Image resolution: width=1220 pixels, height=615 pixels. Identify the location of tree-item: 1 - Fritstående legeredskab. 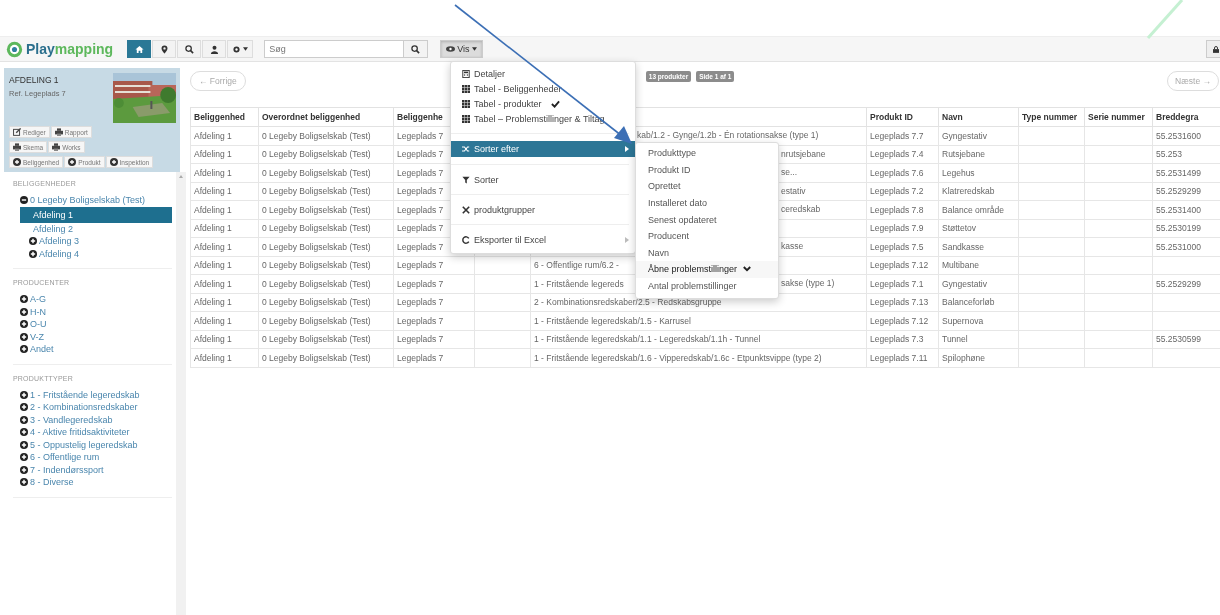
(80, 394).